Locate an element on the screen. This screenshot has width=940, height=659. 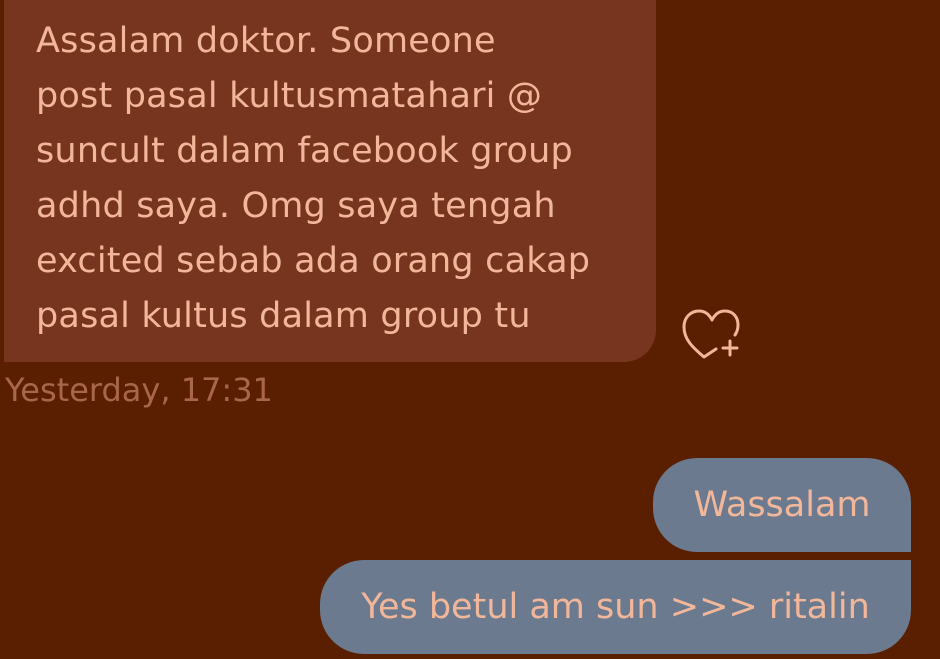
outgoing-message-bubble: Wassalam is located at coordinates (782, 505).